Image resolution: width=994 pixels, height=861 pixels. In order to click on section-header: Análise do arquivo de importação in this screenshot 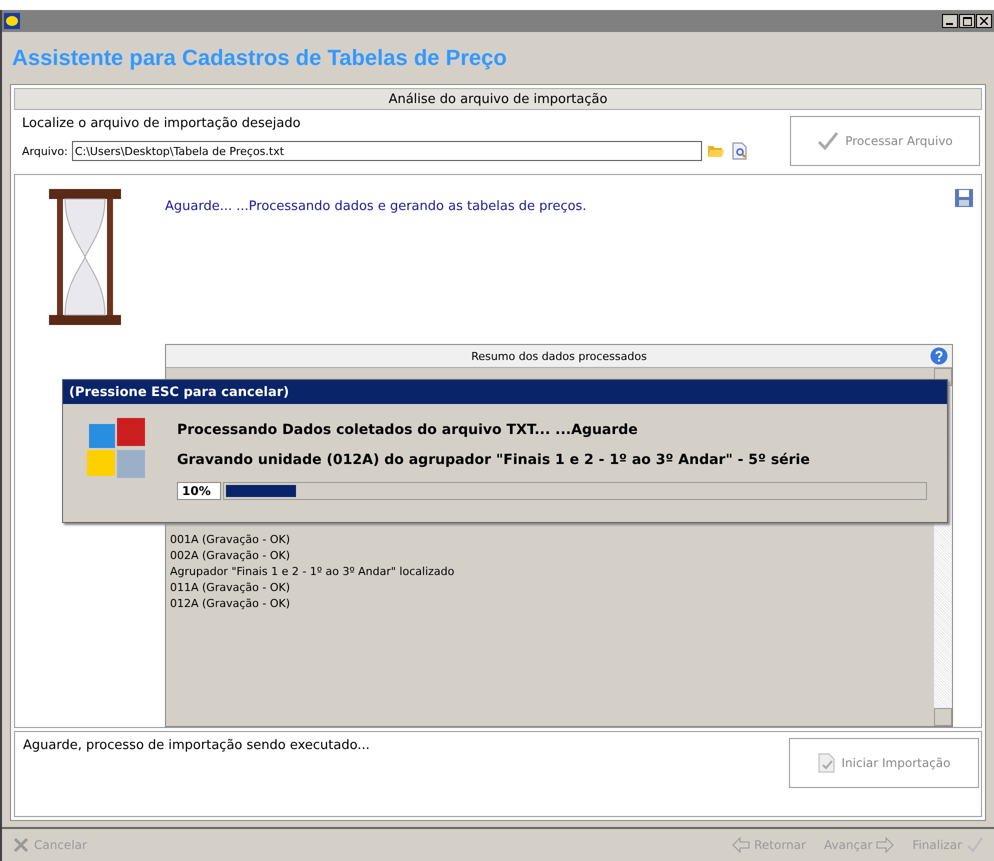, I will do `click(498, 99)`.